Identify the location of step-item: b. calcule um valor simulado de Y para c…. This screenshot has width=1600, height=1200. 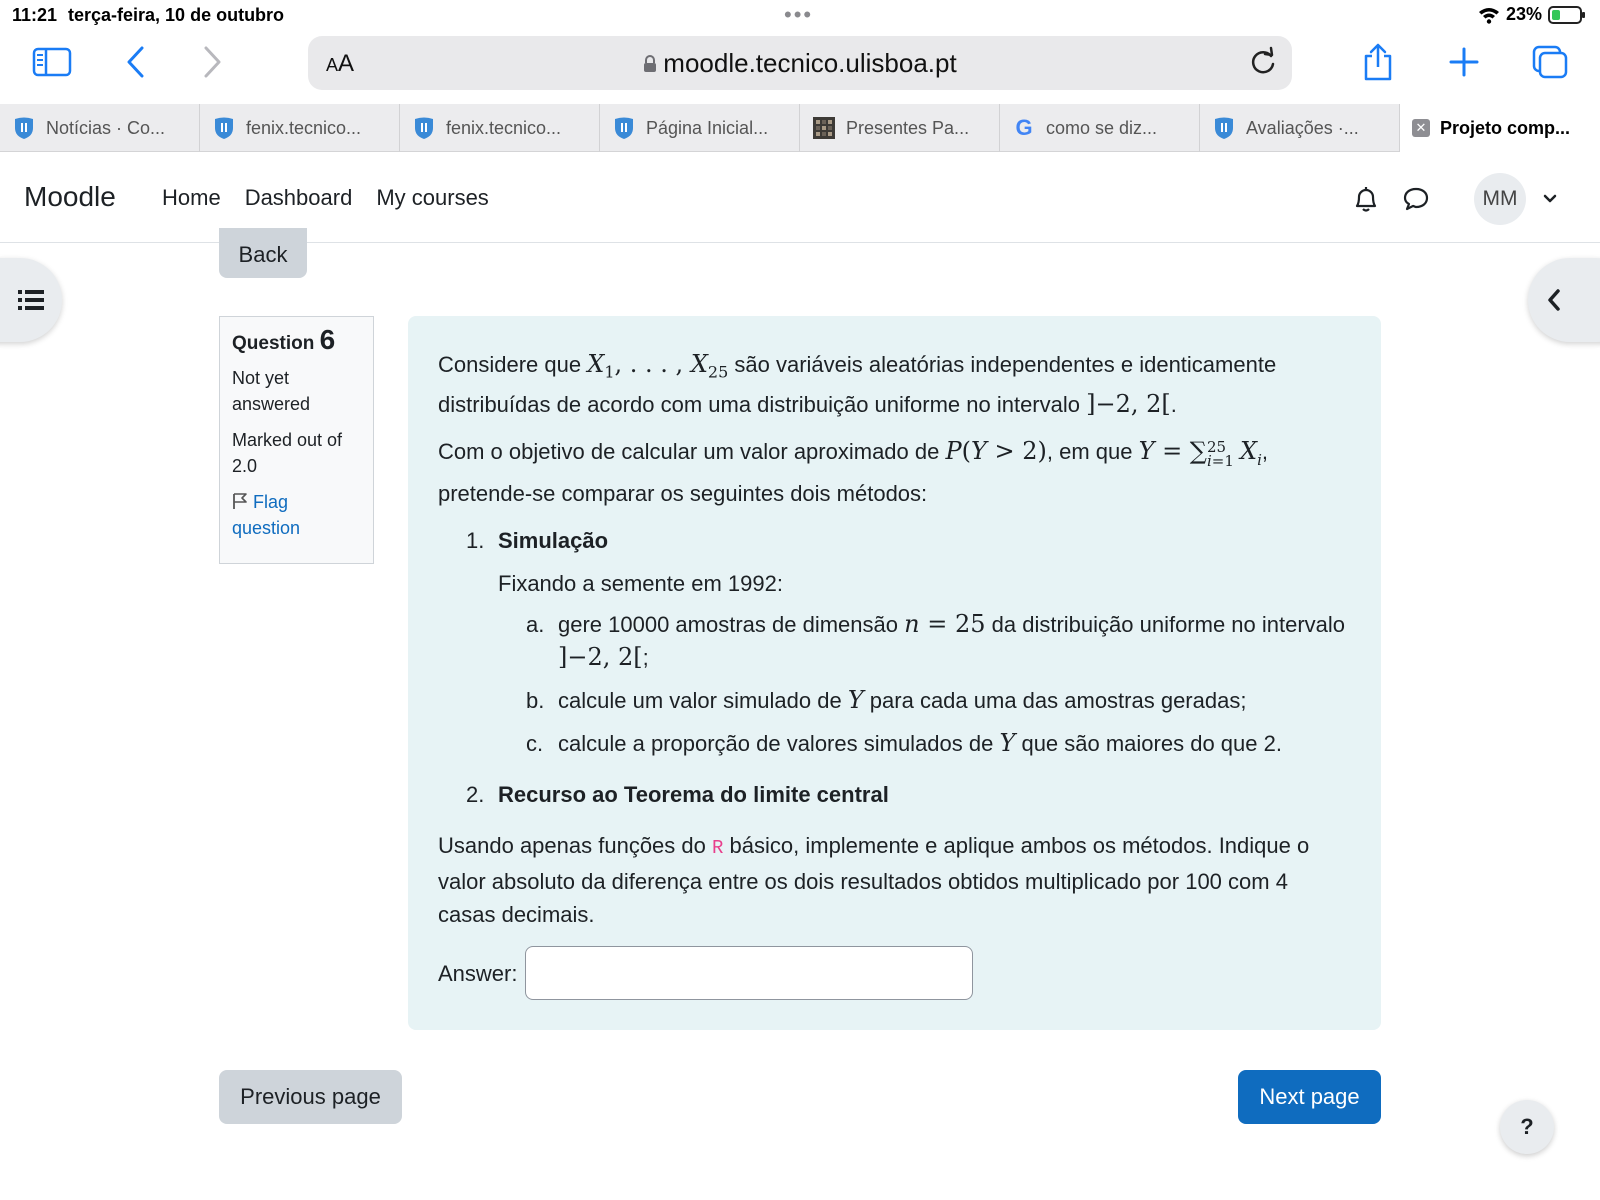
(886, 700).